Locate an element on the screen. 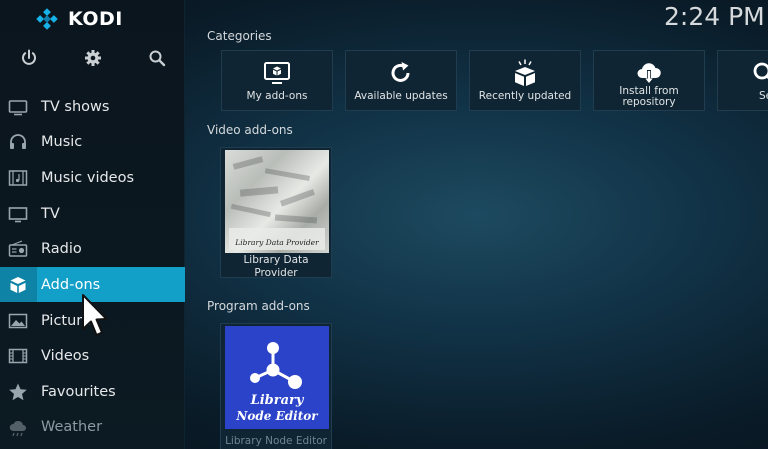 This screenshot has height=449, width=768. sidebar-item-label: TV shows is located at coordinates (75, 106).